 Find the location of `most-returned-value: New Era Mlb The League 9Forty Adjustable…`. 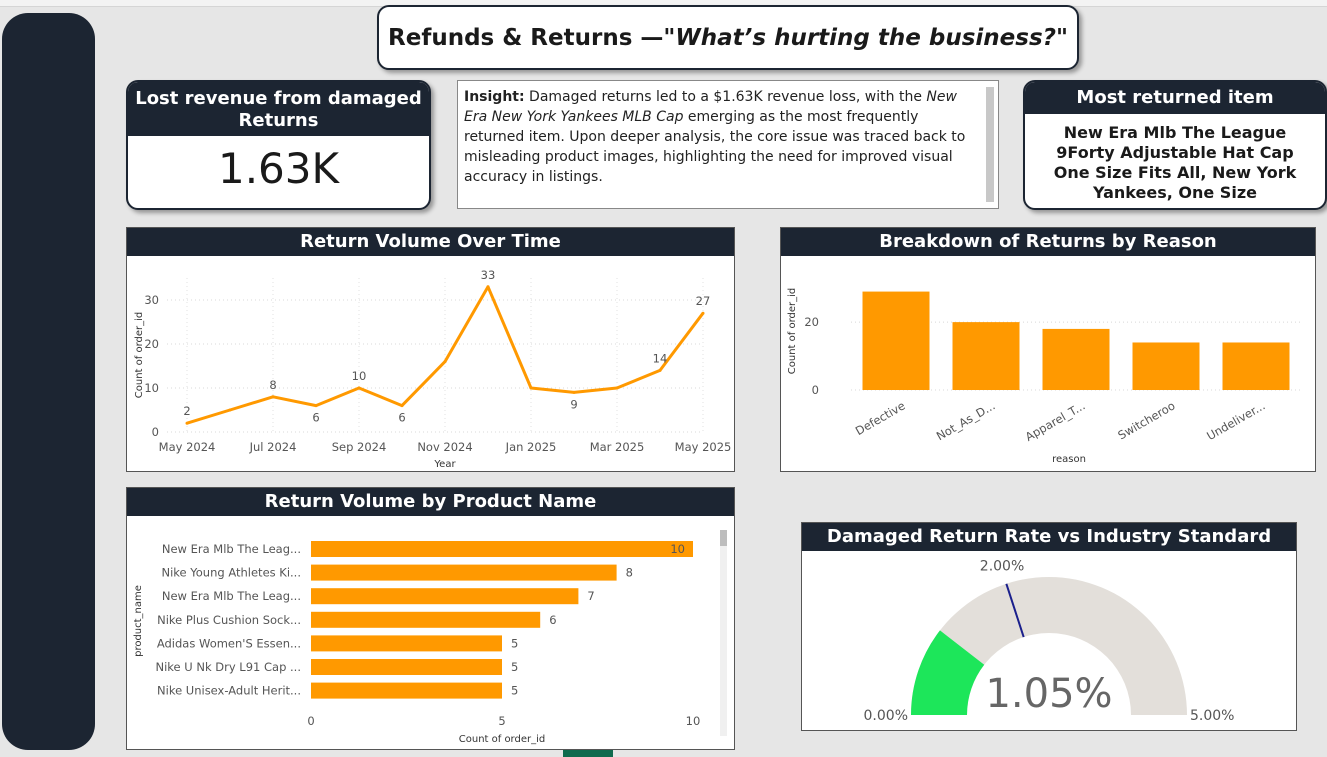

most-returned-value: New Era Mlb The League 9Forty Adjustable… is located at coordinates (1175, 162).